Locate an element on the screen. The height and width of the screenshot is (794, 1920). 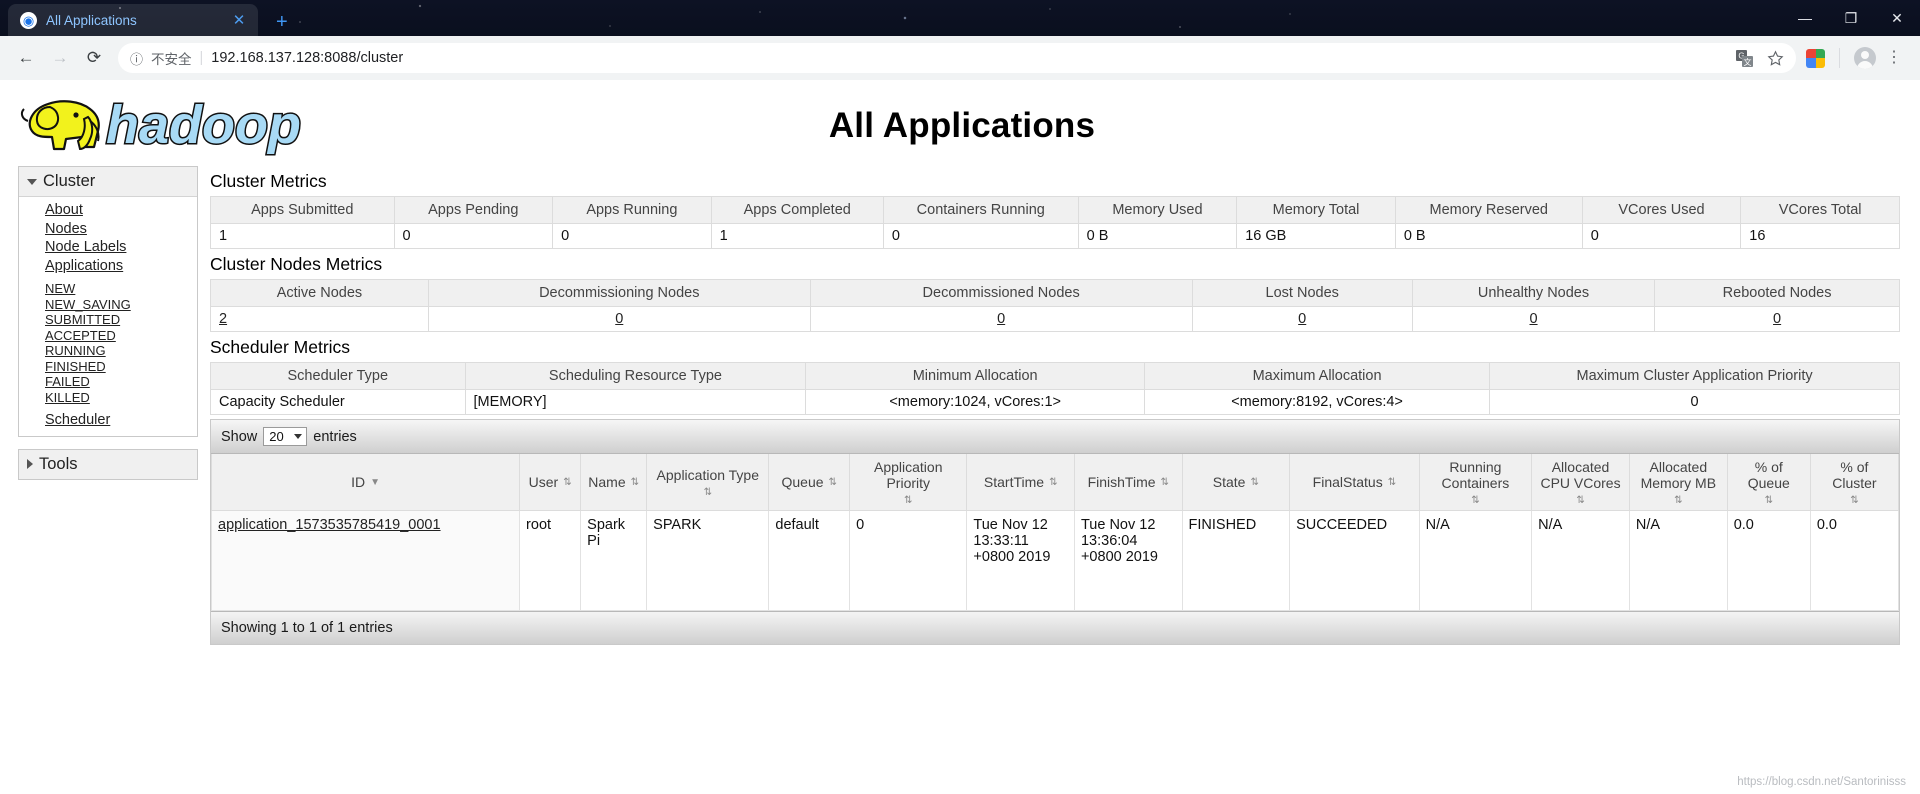
sidebar-item-applications: Applications is located at coordinates (121, 266).